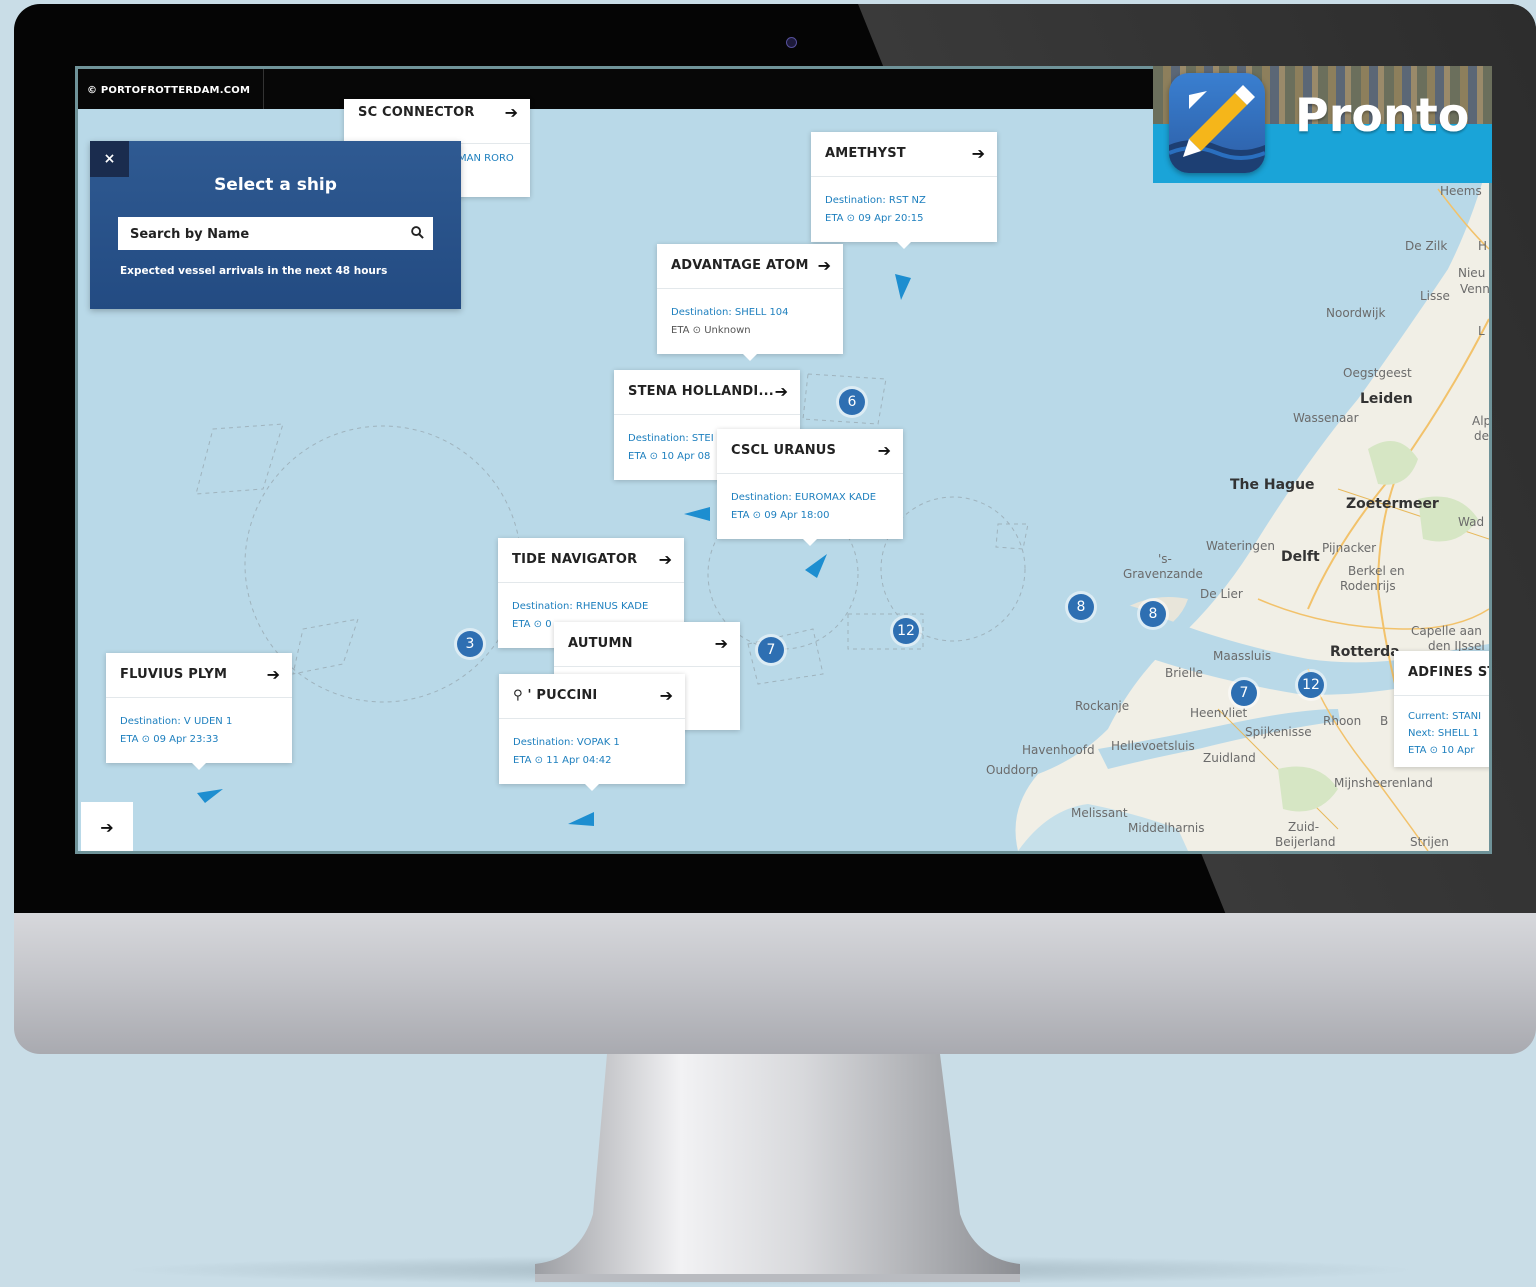 The image size is (1536, 1287). Describe the element at coordinates (1443, 733) in the screenshot. I see `ship-next: Next: SHELL 1` at that location.